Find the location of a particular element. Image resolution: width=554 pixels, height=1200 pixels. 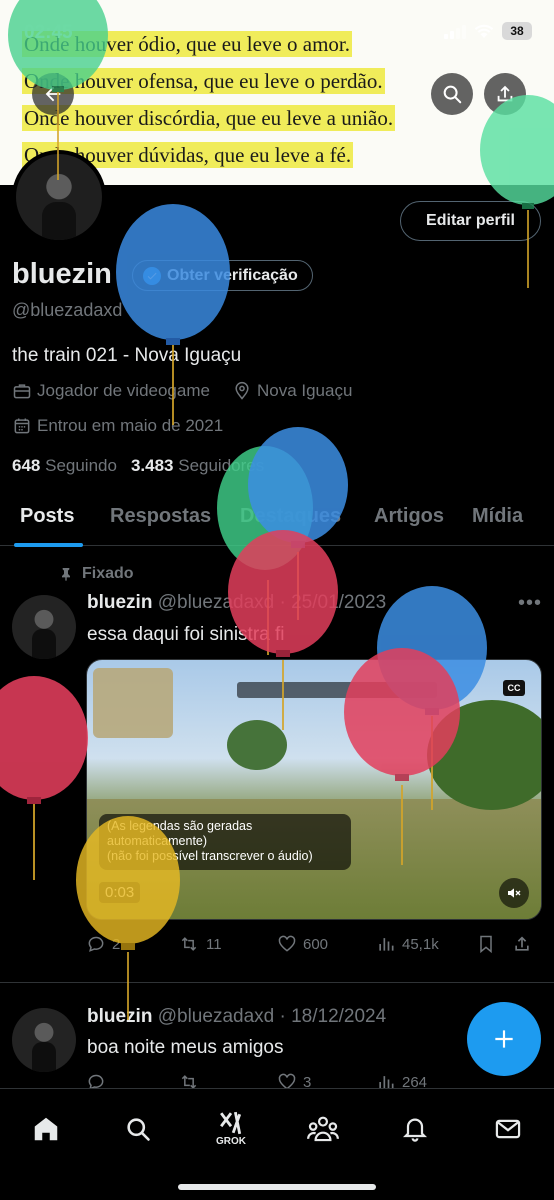

arrow-left-icon is located at coordinates (53, 94).